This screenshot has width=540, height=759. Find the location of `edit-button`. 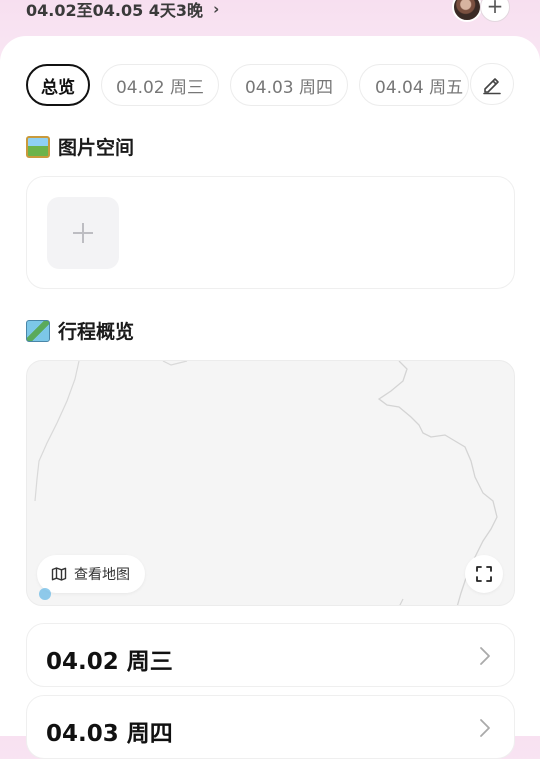

edit-button is located at coordinates (492, 84).